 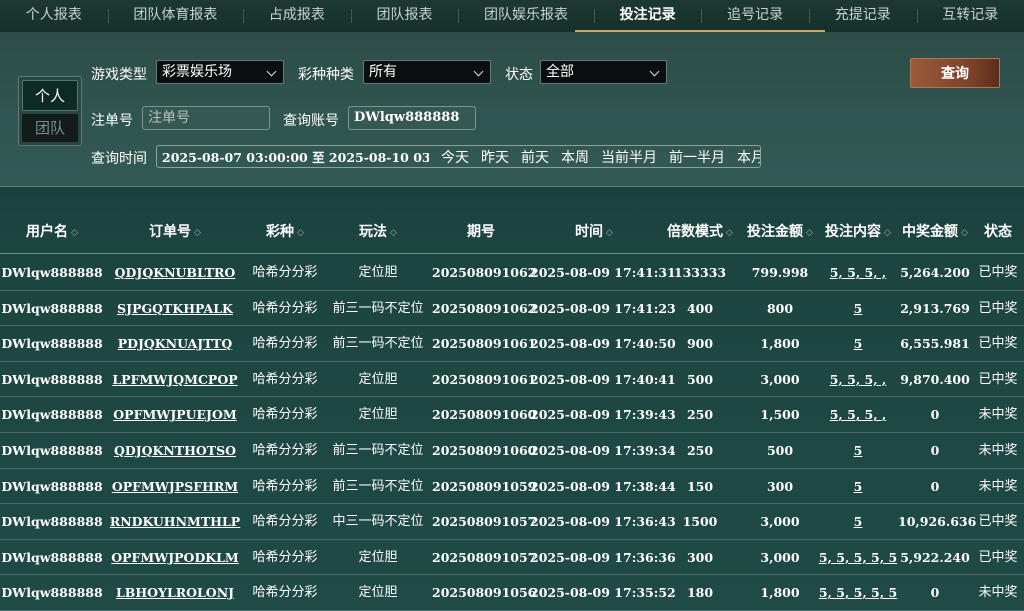 I want to click on quick-previous-half-month: 前一半月, so click(x=697, y=157).